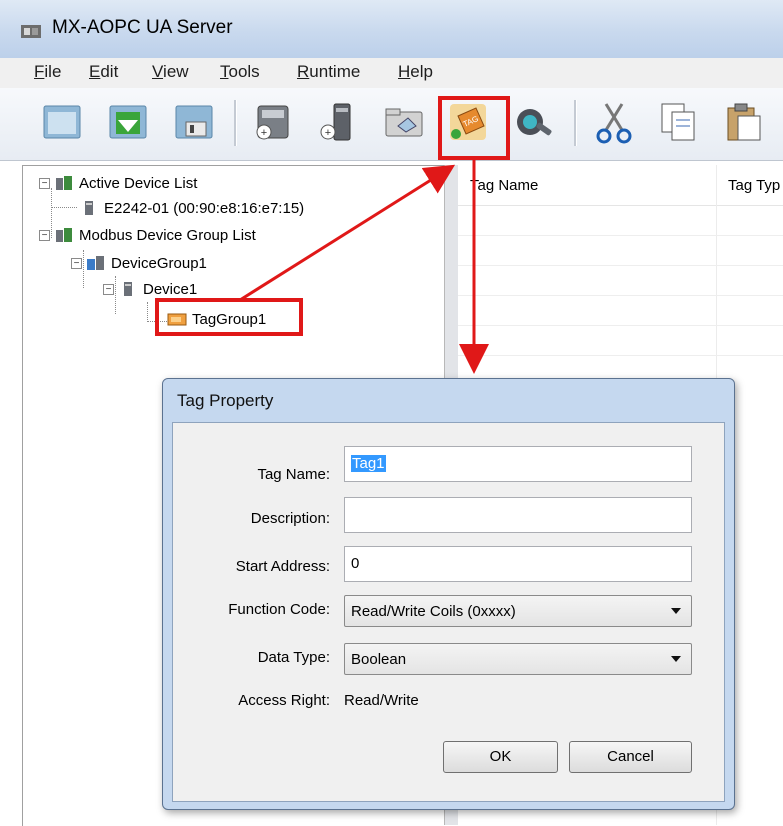  I want to click on description-label: Description:, so click(290, 518).